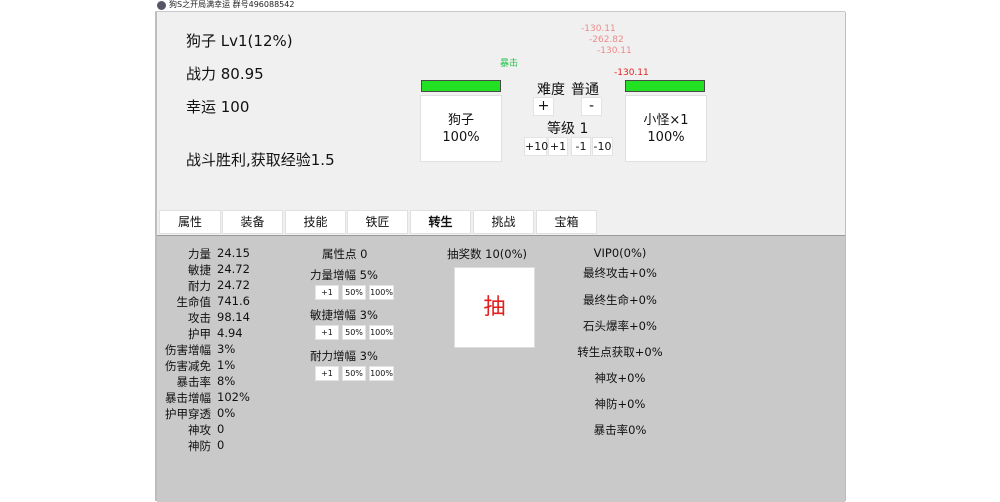 The height and width of the screenshot is (502, 1000). Describe the element at coordinates (188, 366) in the screenshot. I see `stat-label: 伤害减免` at that location.